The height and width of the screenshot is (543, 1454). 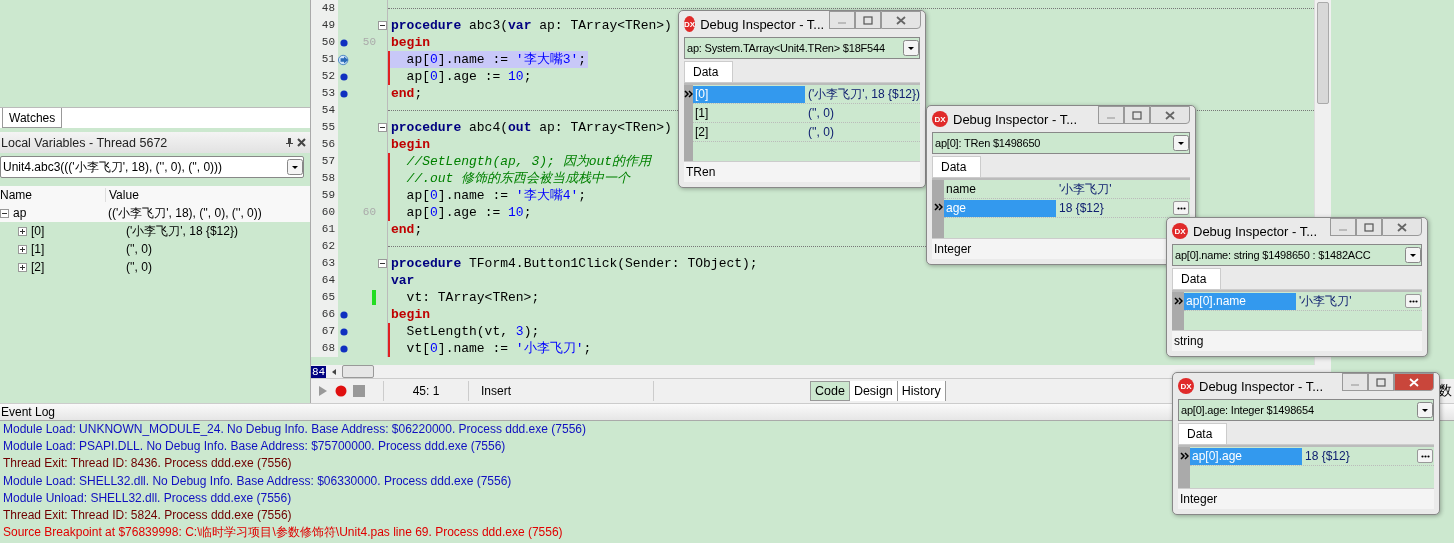 I want to click on expression-dropdown: ap: System.TArray<Unit4.TRen> $18F544, so click(x=802, y=48).